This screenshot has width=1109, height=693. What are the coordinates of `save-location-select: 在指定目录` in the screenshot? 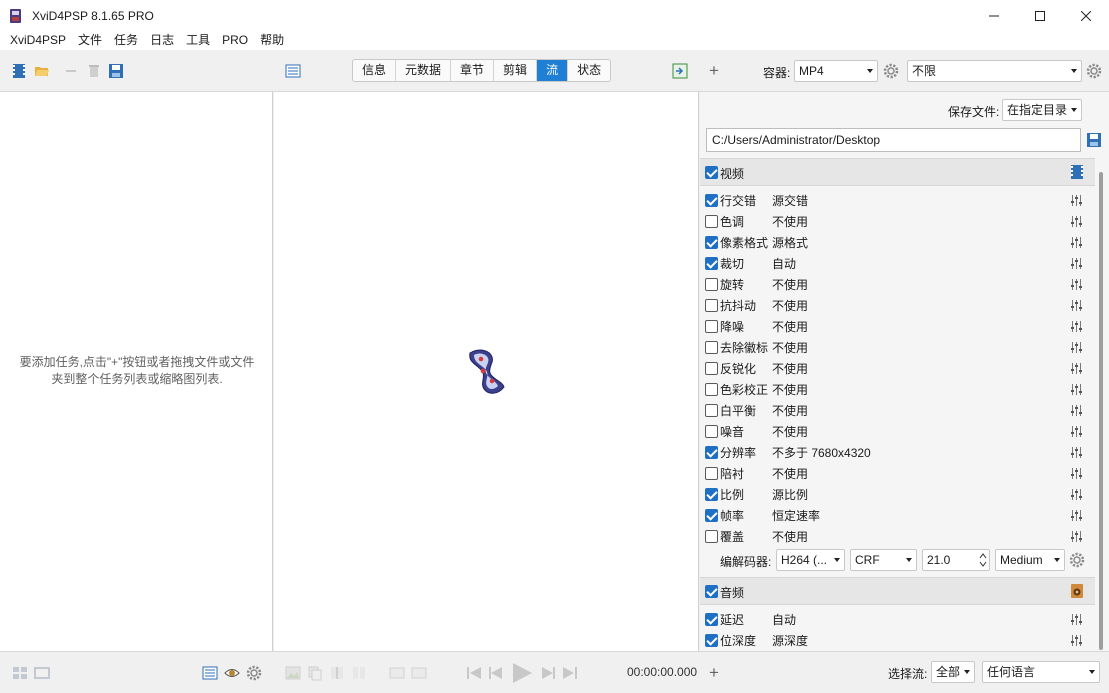 It's located at (1042, 110).